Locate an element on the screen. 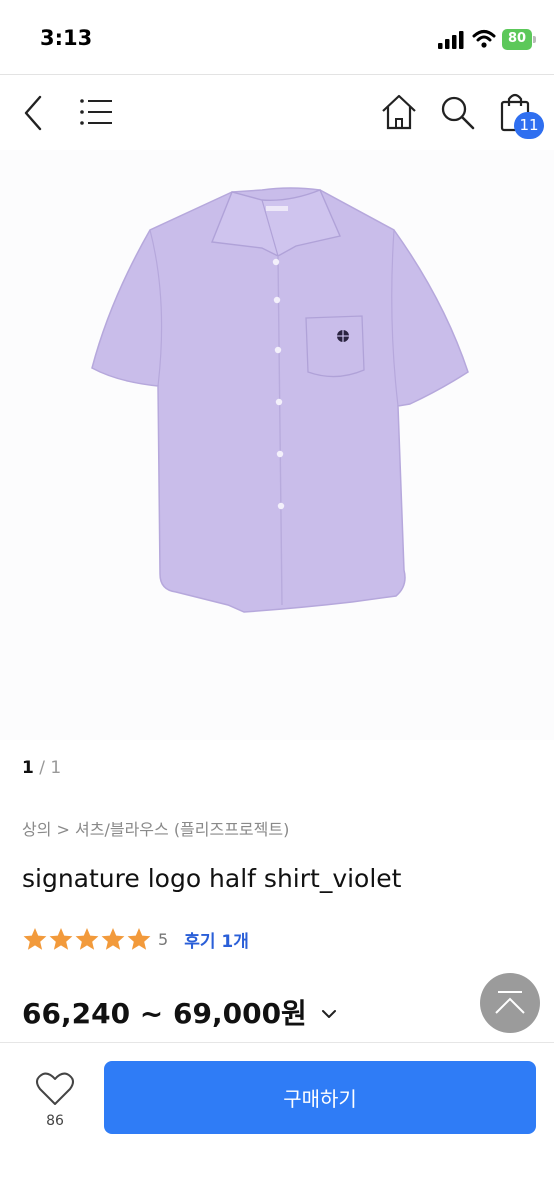 Image resolution: width=554 pixels, height=1200 pixels. rating-score: 5 is located at coordinates (163, 939).